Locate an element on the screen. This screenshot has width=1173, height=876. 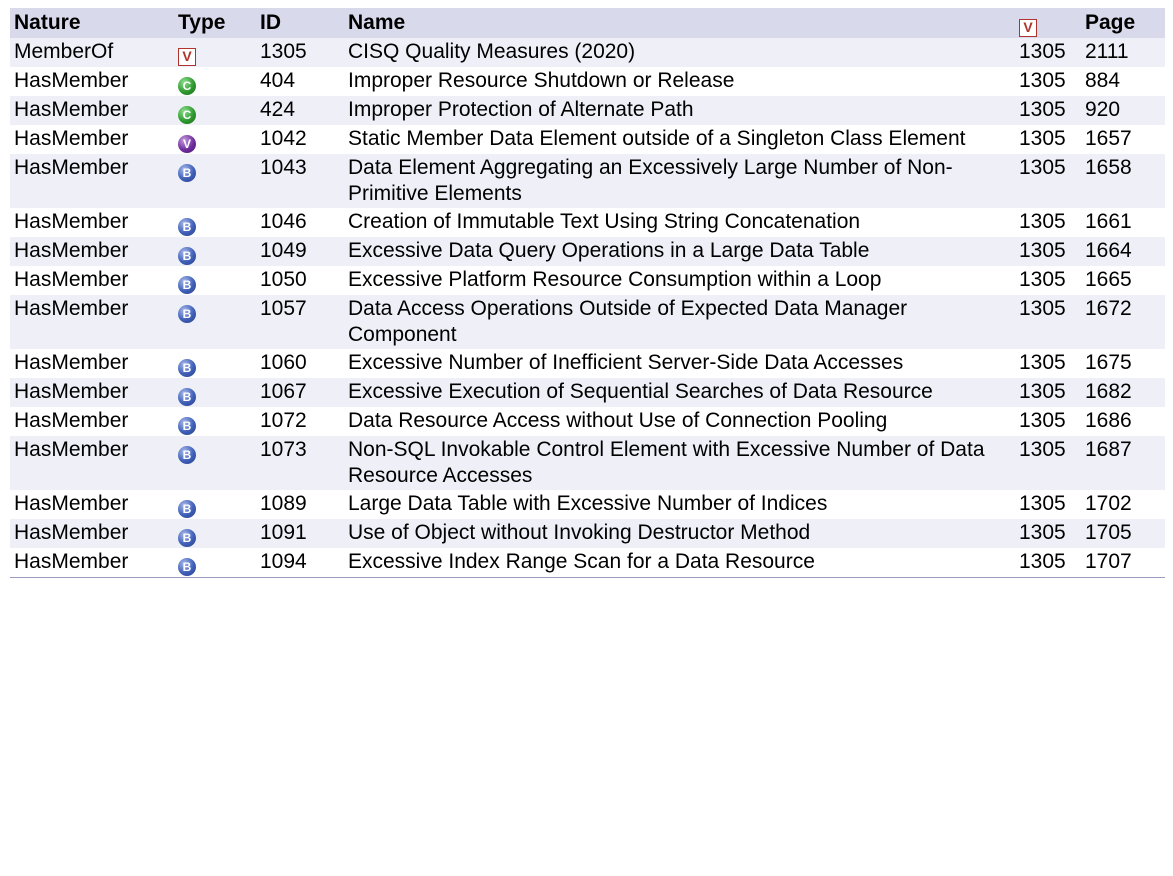
cell-id: 404 is located at coordinates (300, 81).